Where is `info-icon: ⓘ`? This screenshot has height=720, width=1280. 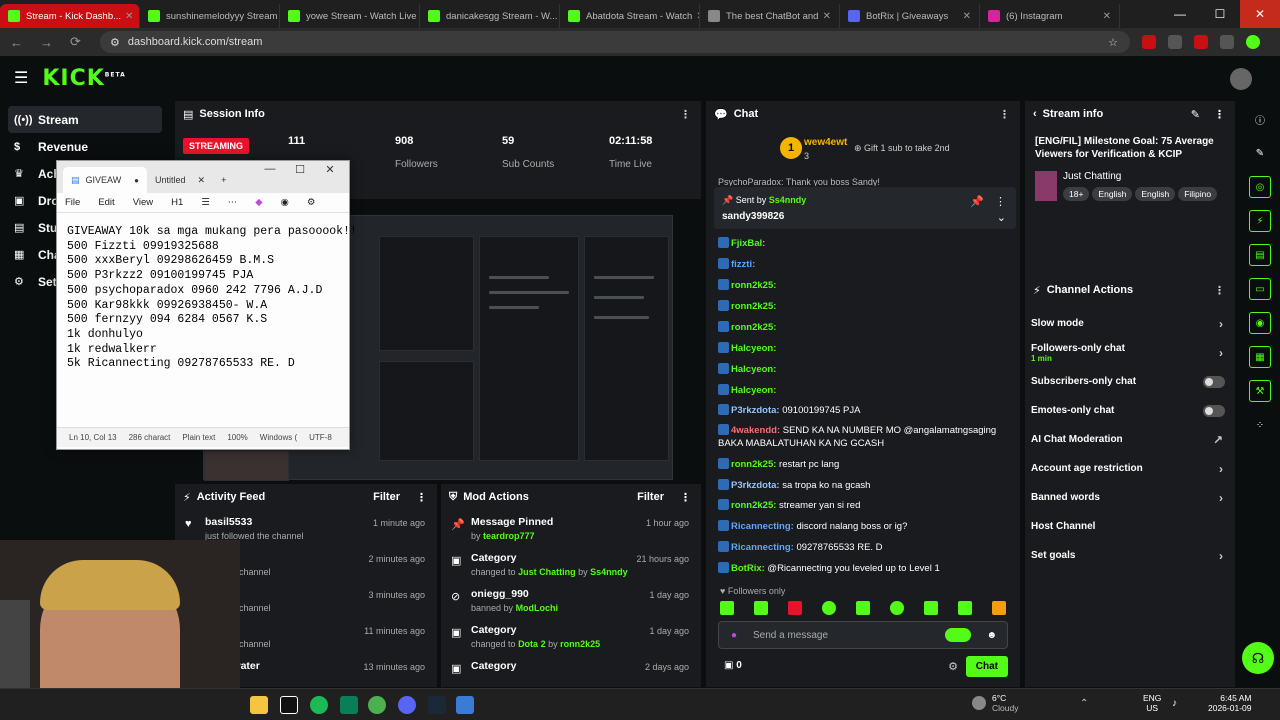 info-icon: ⓘ is located at coordinates (1260, 119).